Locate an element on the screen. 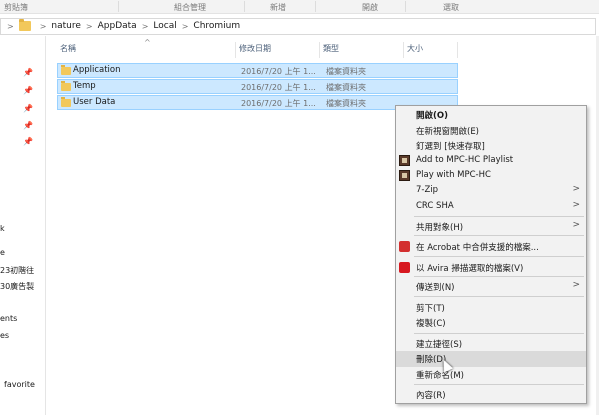 The height and width of the screenshot is (415, 599). menu-item-label: 在新視窗開啟(E) is located at coordinates (448, 132).